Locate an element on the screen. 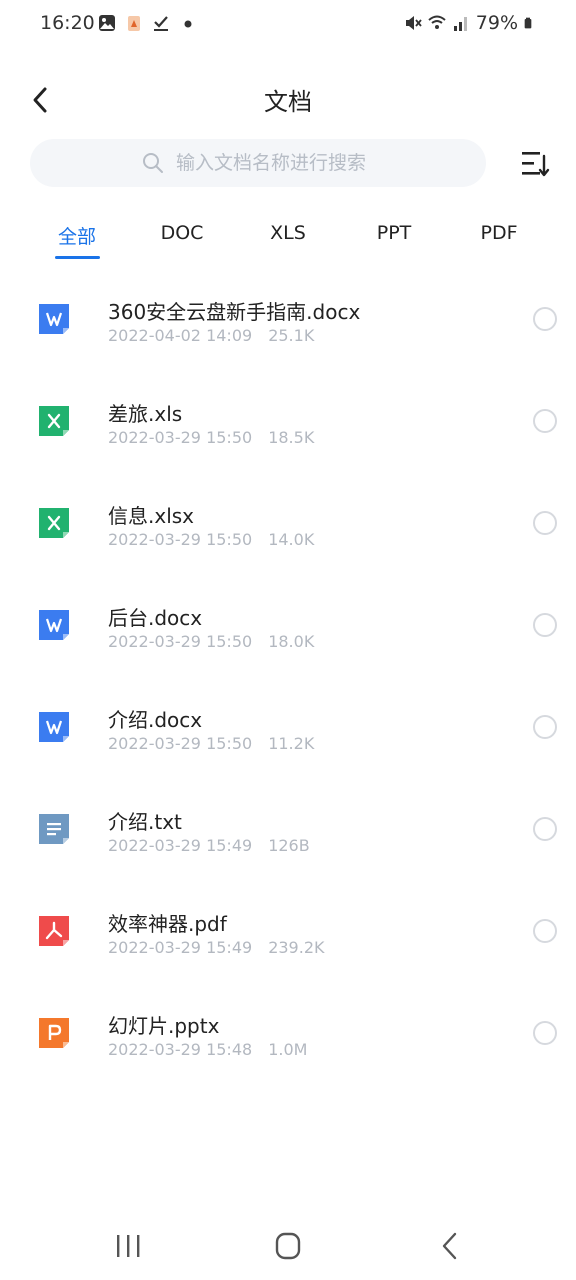  file-name: 360安全云盘新手指南.docx is located at coordinates (234, 312).